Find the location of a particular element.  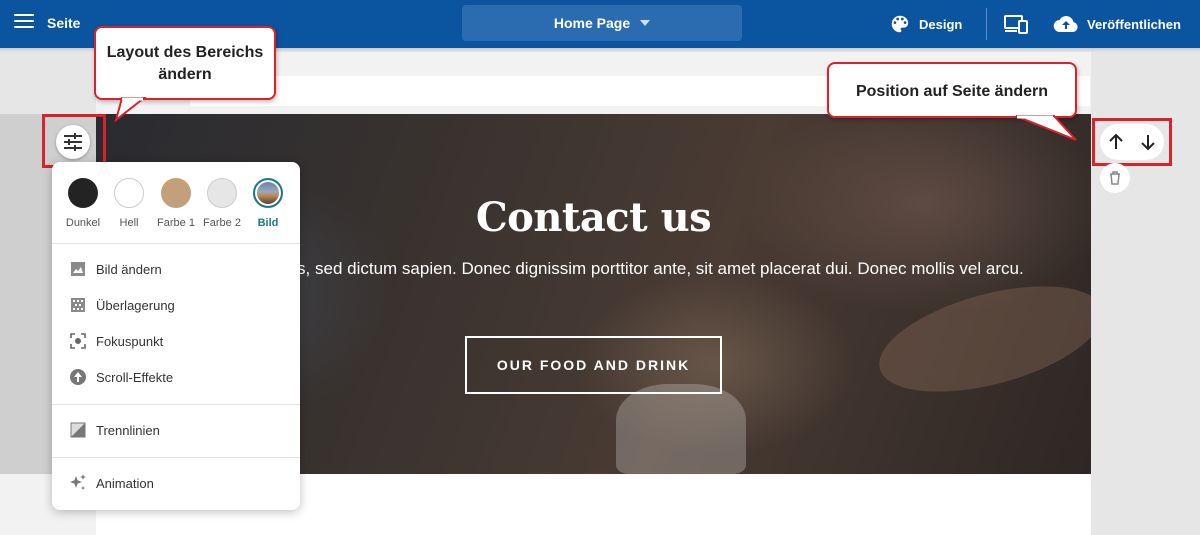

menu-item-focus-point: Fokuspunkt is located at coordinates (176, 341).